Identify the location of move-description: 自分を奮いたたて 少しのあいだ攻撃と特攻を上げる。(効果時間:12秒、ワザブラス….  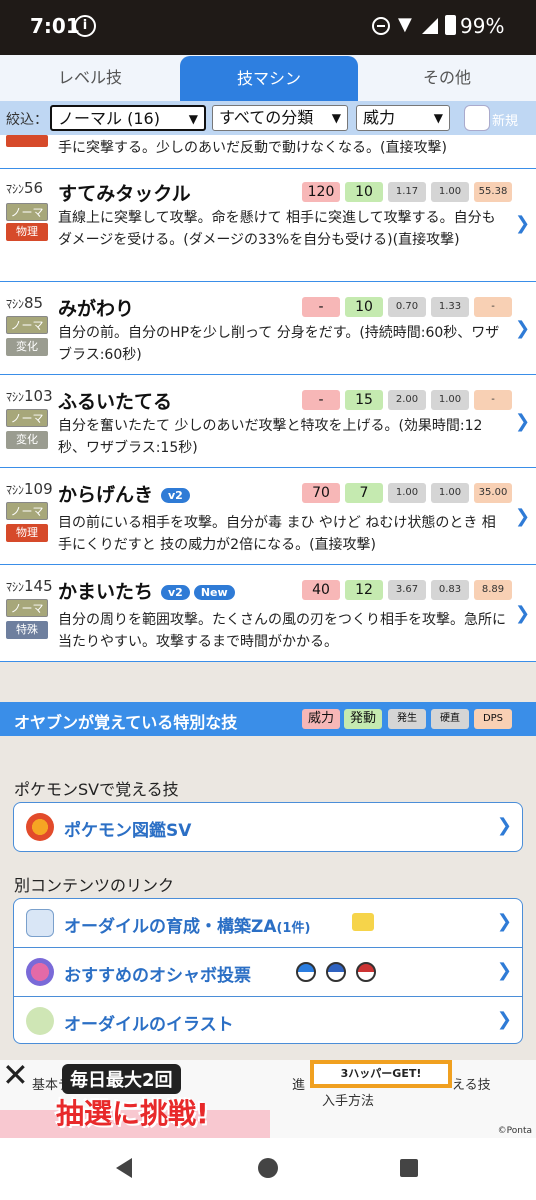
(270, 437).